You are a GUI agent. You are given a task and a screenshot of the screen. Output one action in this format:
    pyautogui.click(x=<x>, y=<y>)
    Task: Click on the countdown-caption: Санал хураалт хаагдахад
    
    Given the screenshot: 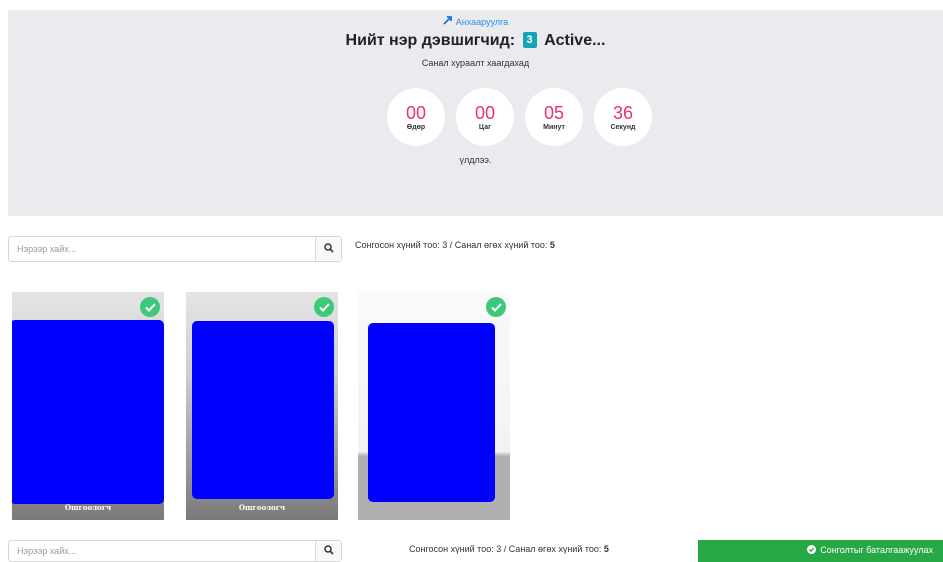 What is the action you would take?
    pyautogui.click(x=475, y=63)
    